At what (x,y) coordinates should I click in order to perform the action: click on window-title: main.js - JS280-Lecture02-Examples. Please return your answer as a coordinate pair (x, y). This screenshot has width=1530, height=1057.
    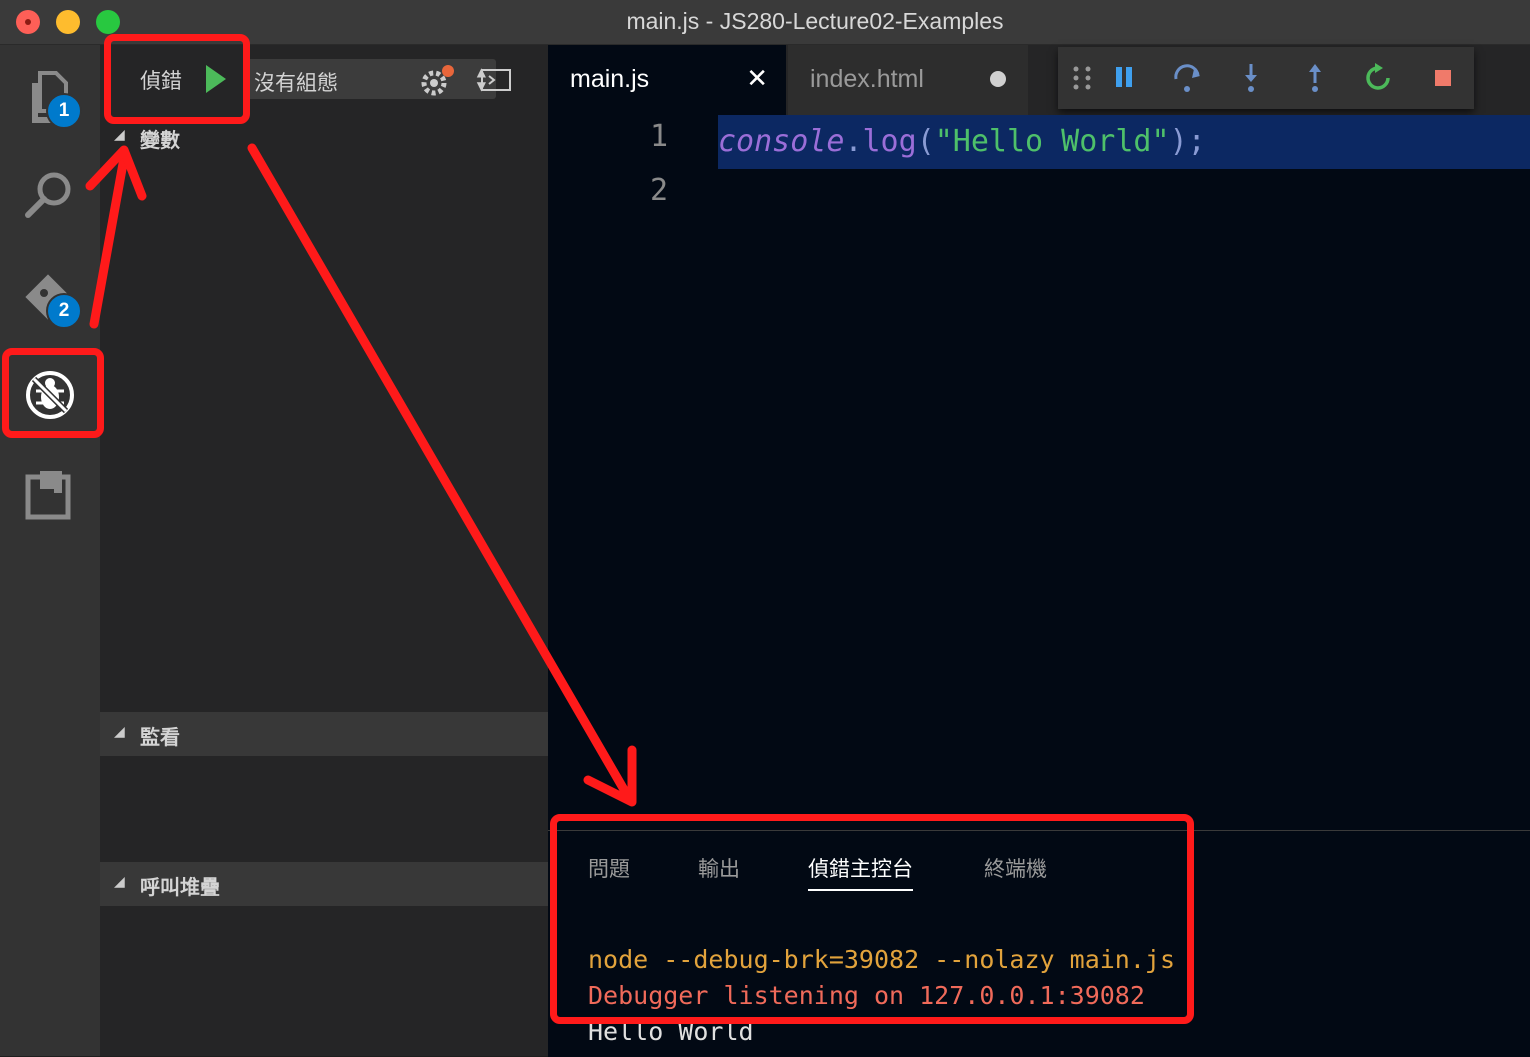
    Looking at the image, I should click on (815, 21).